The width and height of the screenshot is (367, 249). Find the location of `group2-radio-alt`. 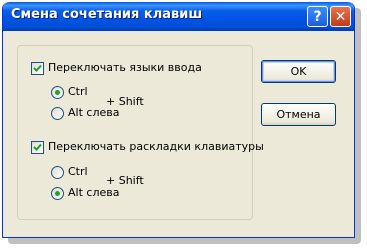

group2-radio-alt is located at coordinates (57, 193).